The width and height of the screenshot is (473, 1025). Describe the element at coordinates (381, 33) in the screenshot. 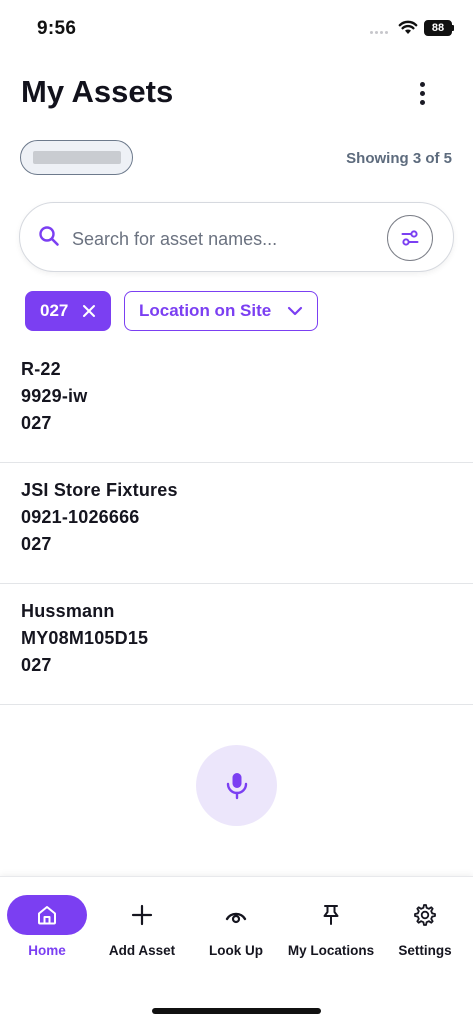

I see `signal-icon` at that location.